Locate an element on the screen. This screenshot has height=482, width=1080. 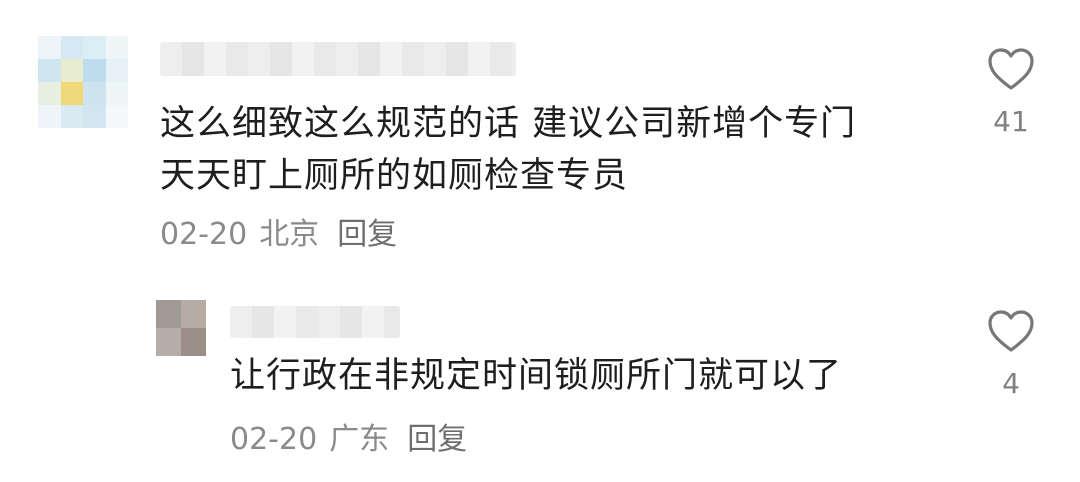
comment-text-line: 这么细致这么规范的话 建议公司新增个专门 is located at coordinates (508, 124).